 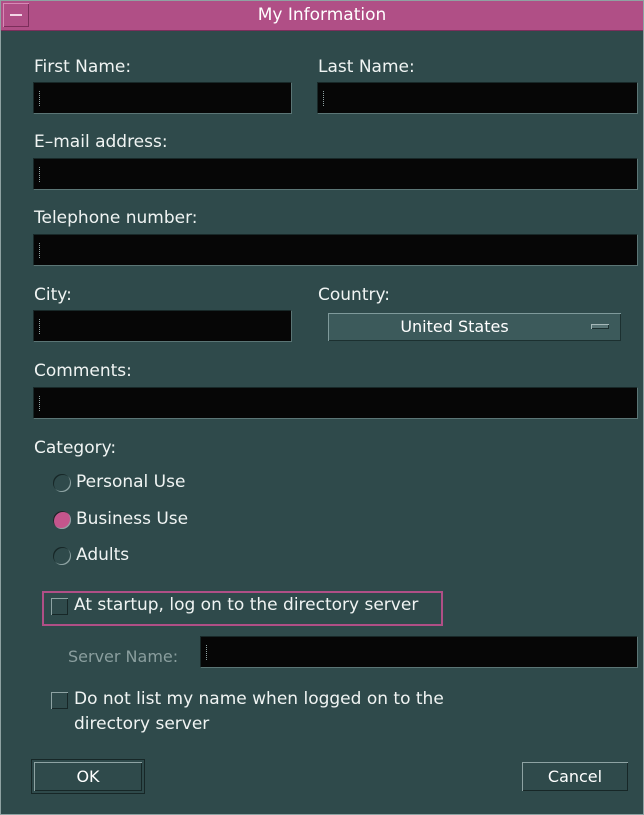 What do you see at coordinates (62, 520) in the screenshot?
I see `radio-button-selected-icon` at bounding box center [62, 520].